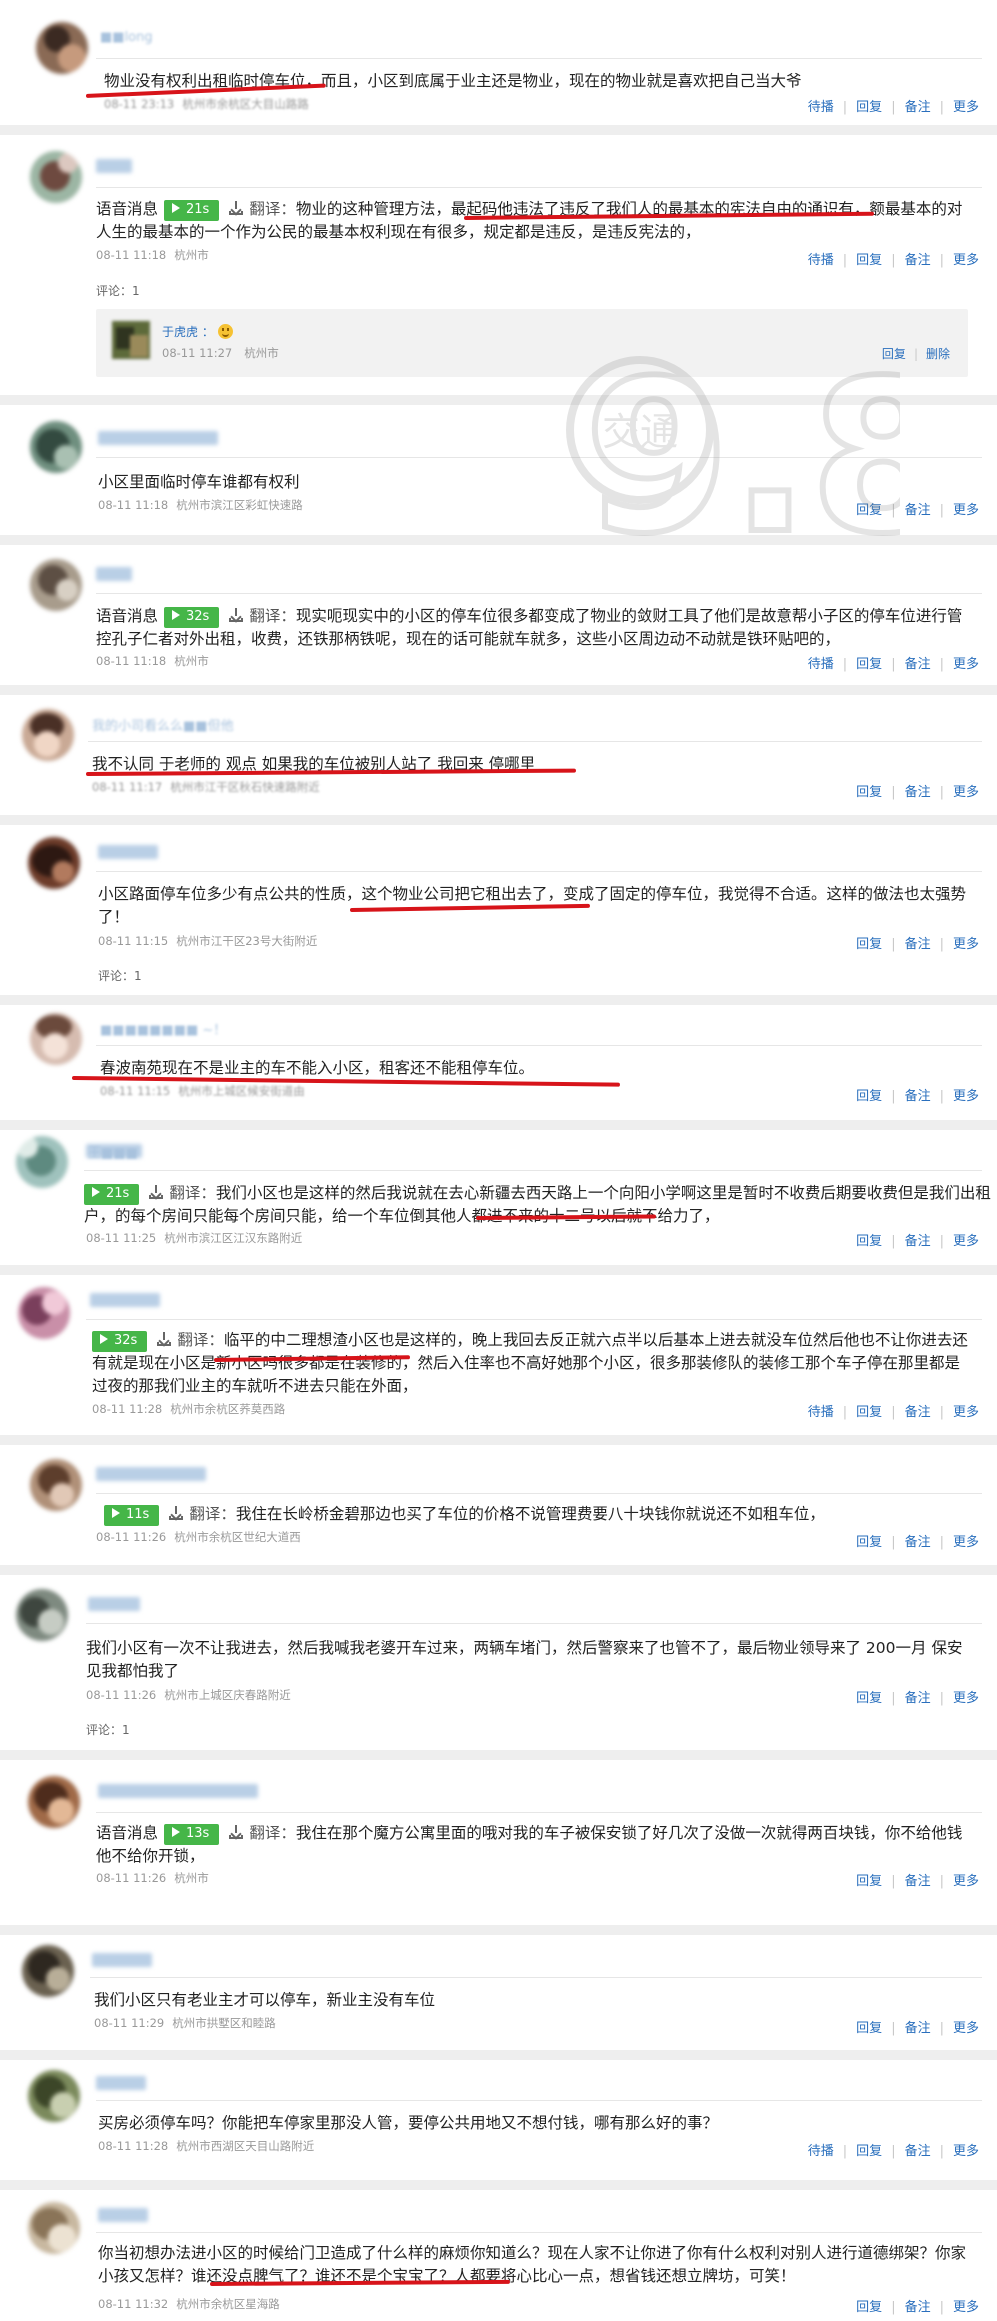 This screenshot has height=2321, width=997. I want to click on username: ■■■■■■■■ ~！, so click(163, 1028).